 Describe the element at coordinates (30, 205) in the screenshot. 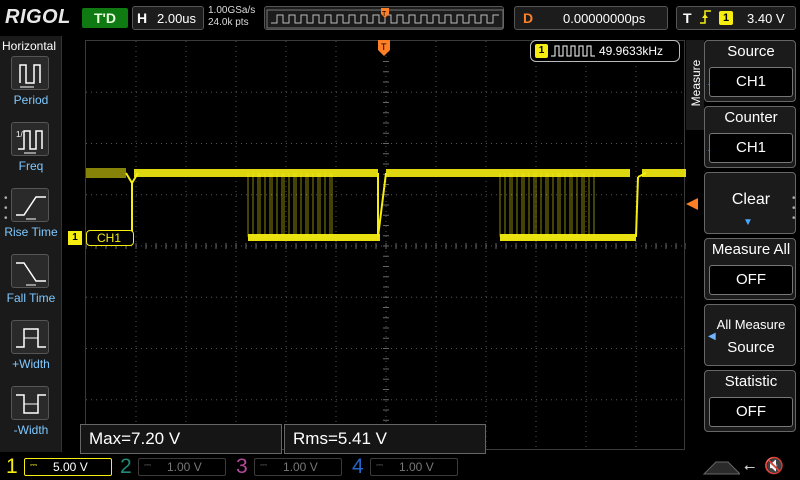

I see `rise-time-icon` at that location.